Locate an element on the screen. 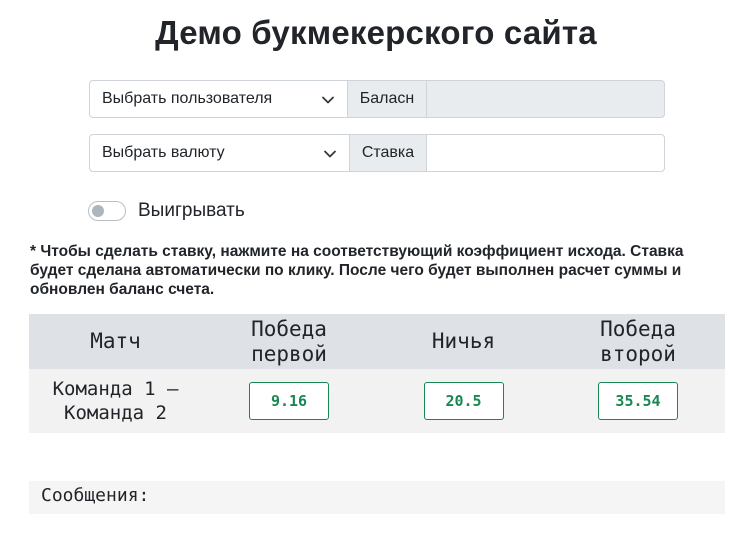 The height and width of the screenshot is (558, 752). header-second-win-text: Победа второй is located at coordinates (638, 341).